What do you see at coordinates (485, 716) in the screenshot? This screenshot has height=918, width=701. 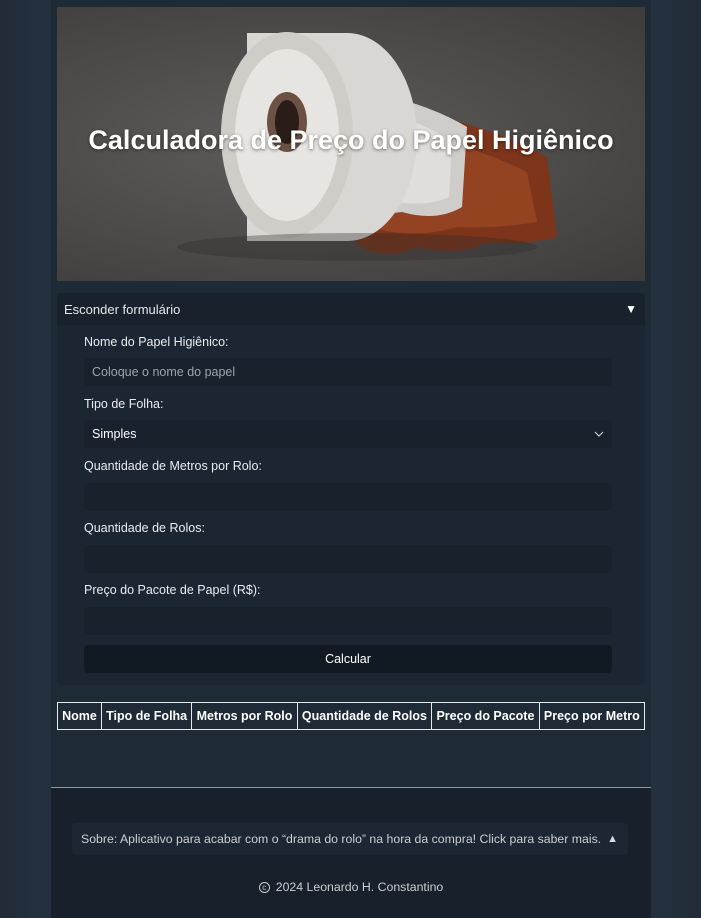 I see `column-header-package-price: Preço do Pacote` at bounding box center [485, 716].